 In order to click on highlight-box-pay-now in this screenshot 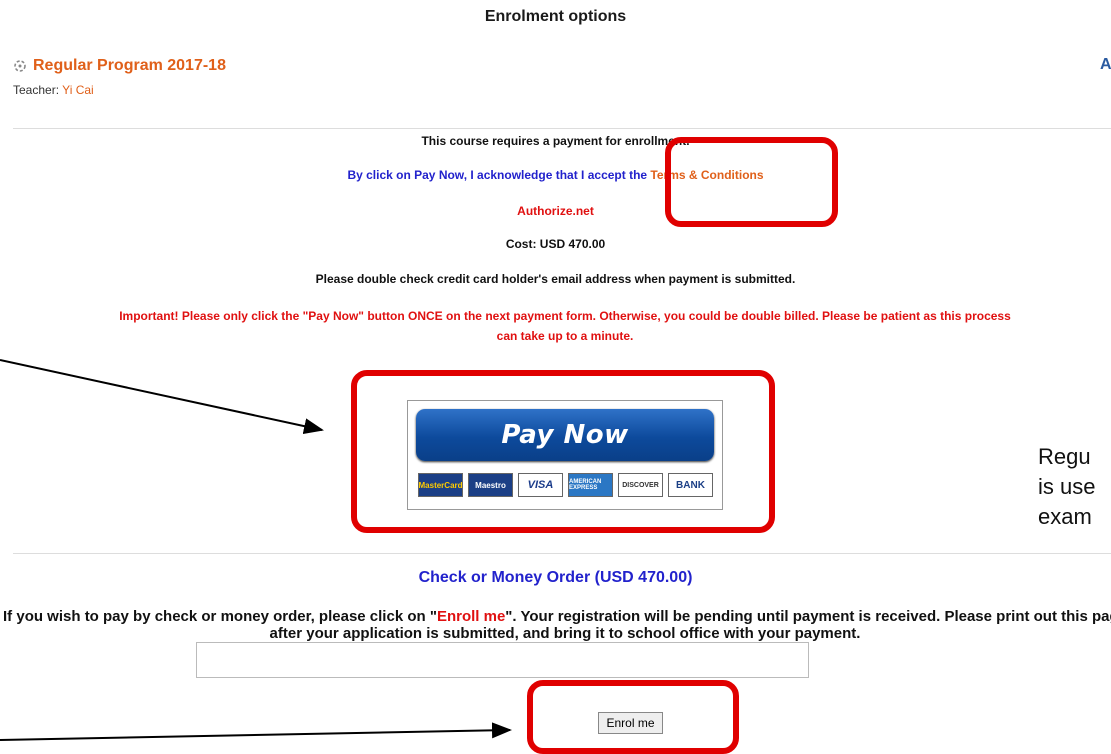, I will do `click(563, 451)`.